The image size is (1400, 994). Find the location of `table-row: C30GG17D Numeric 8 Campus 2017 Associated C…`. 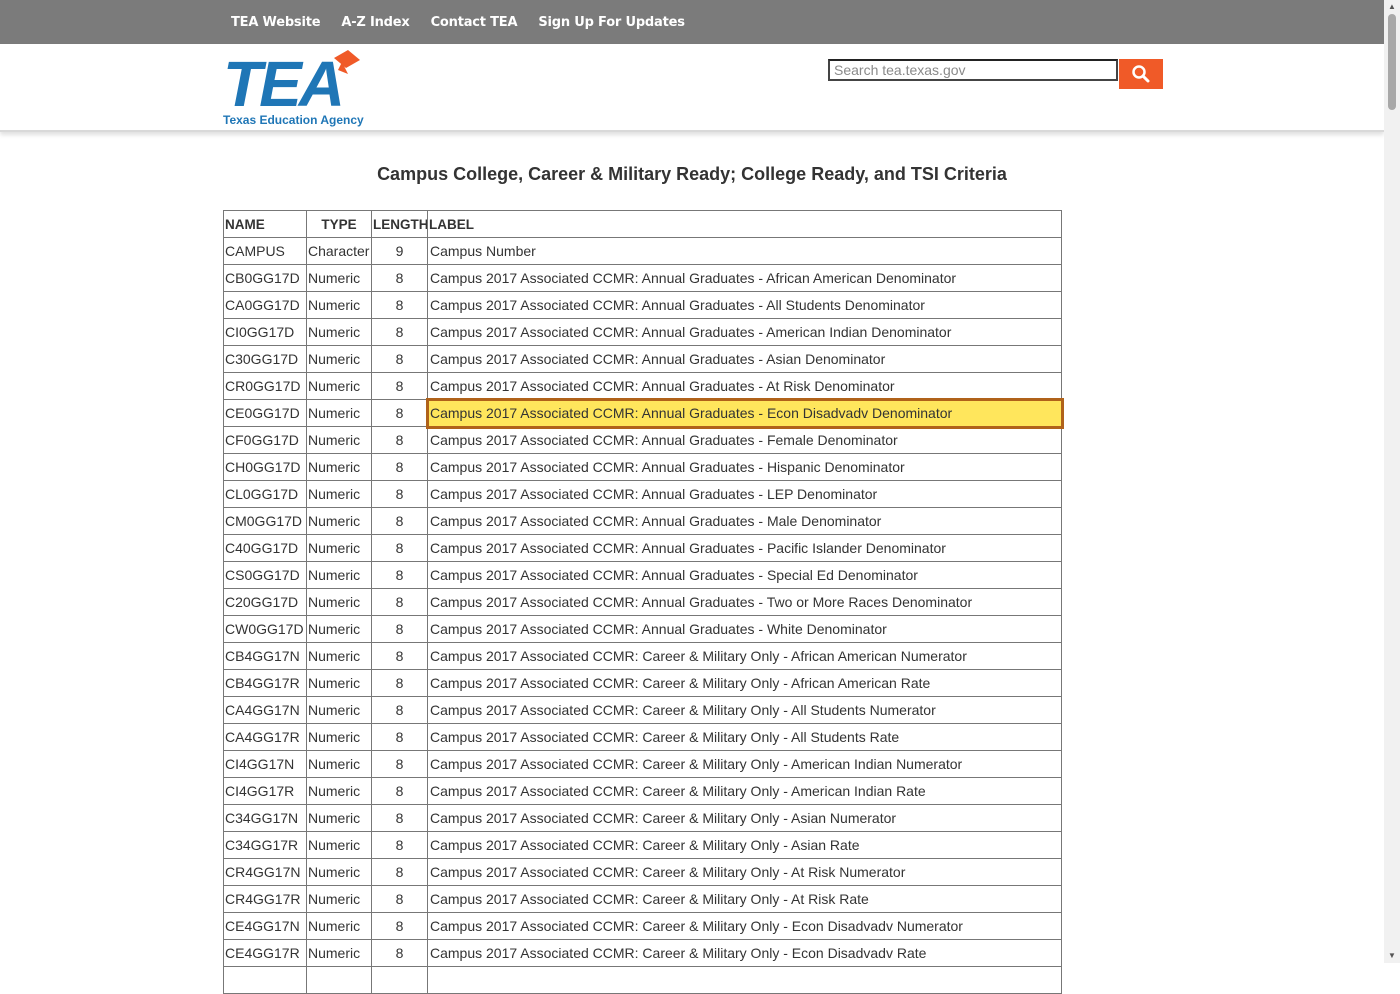

table-row: C30GG17D Numeric 8 Campus 2017 Associated C… is located at coordinates (642, 359).